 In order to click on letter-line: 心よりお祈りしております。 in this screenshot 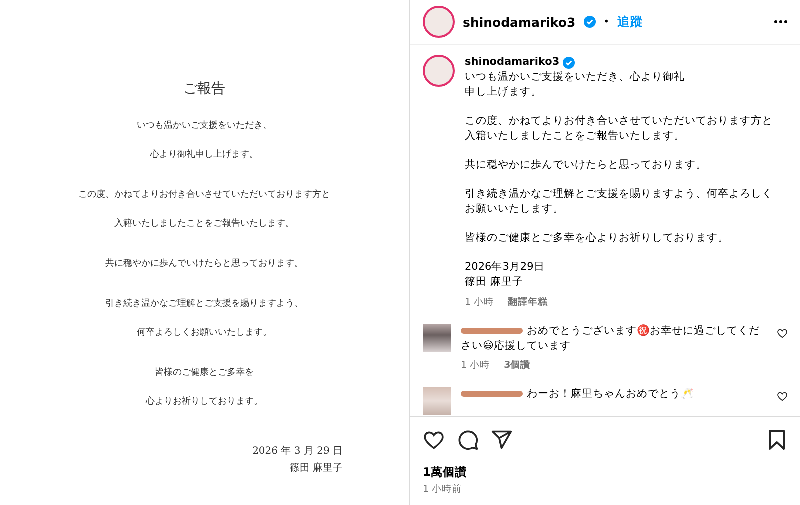, I will do `click(204, 402)`.